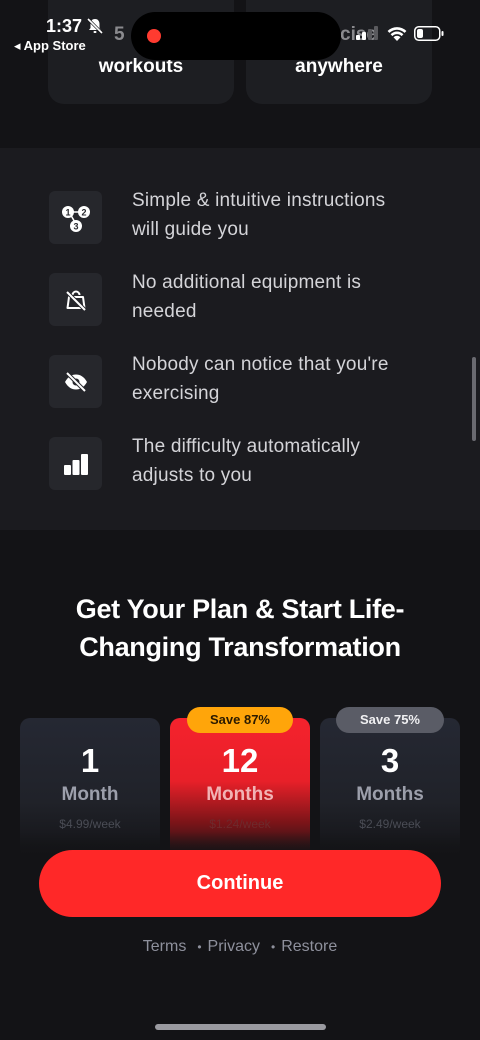 The width and height of the screenshot is (480, 1040). What do you see at coordinates (240, 760) in the screenshot?
I see `plan-number: 12` at bounding box center [240, 760].